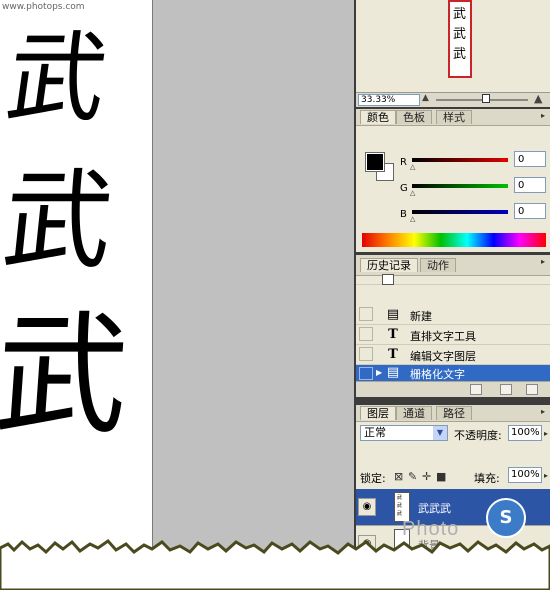 This screenshot has width=550, height=590. What do you see at coordinates (443, 356) in the screenshot?
I see `history-item-label: 编辑文字图层` at bounding box center [443, 356].